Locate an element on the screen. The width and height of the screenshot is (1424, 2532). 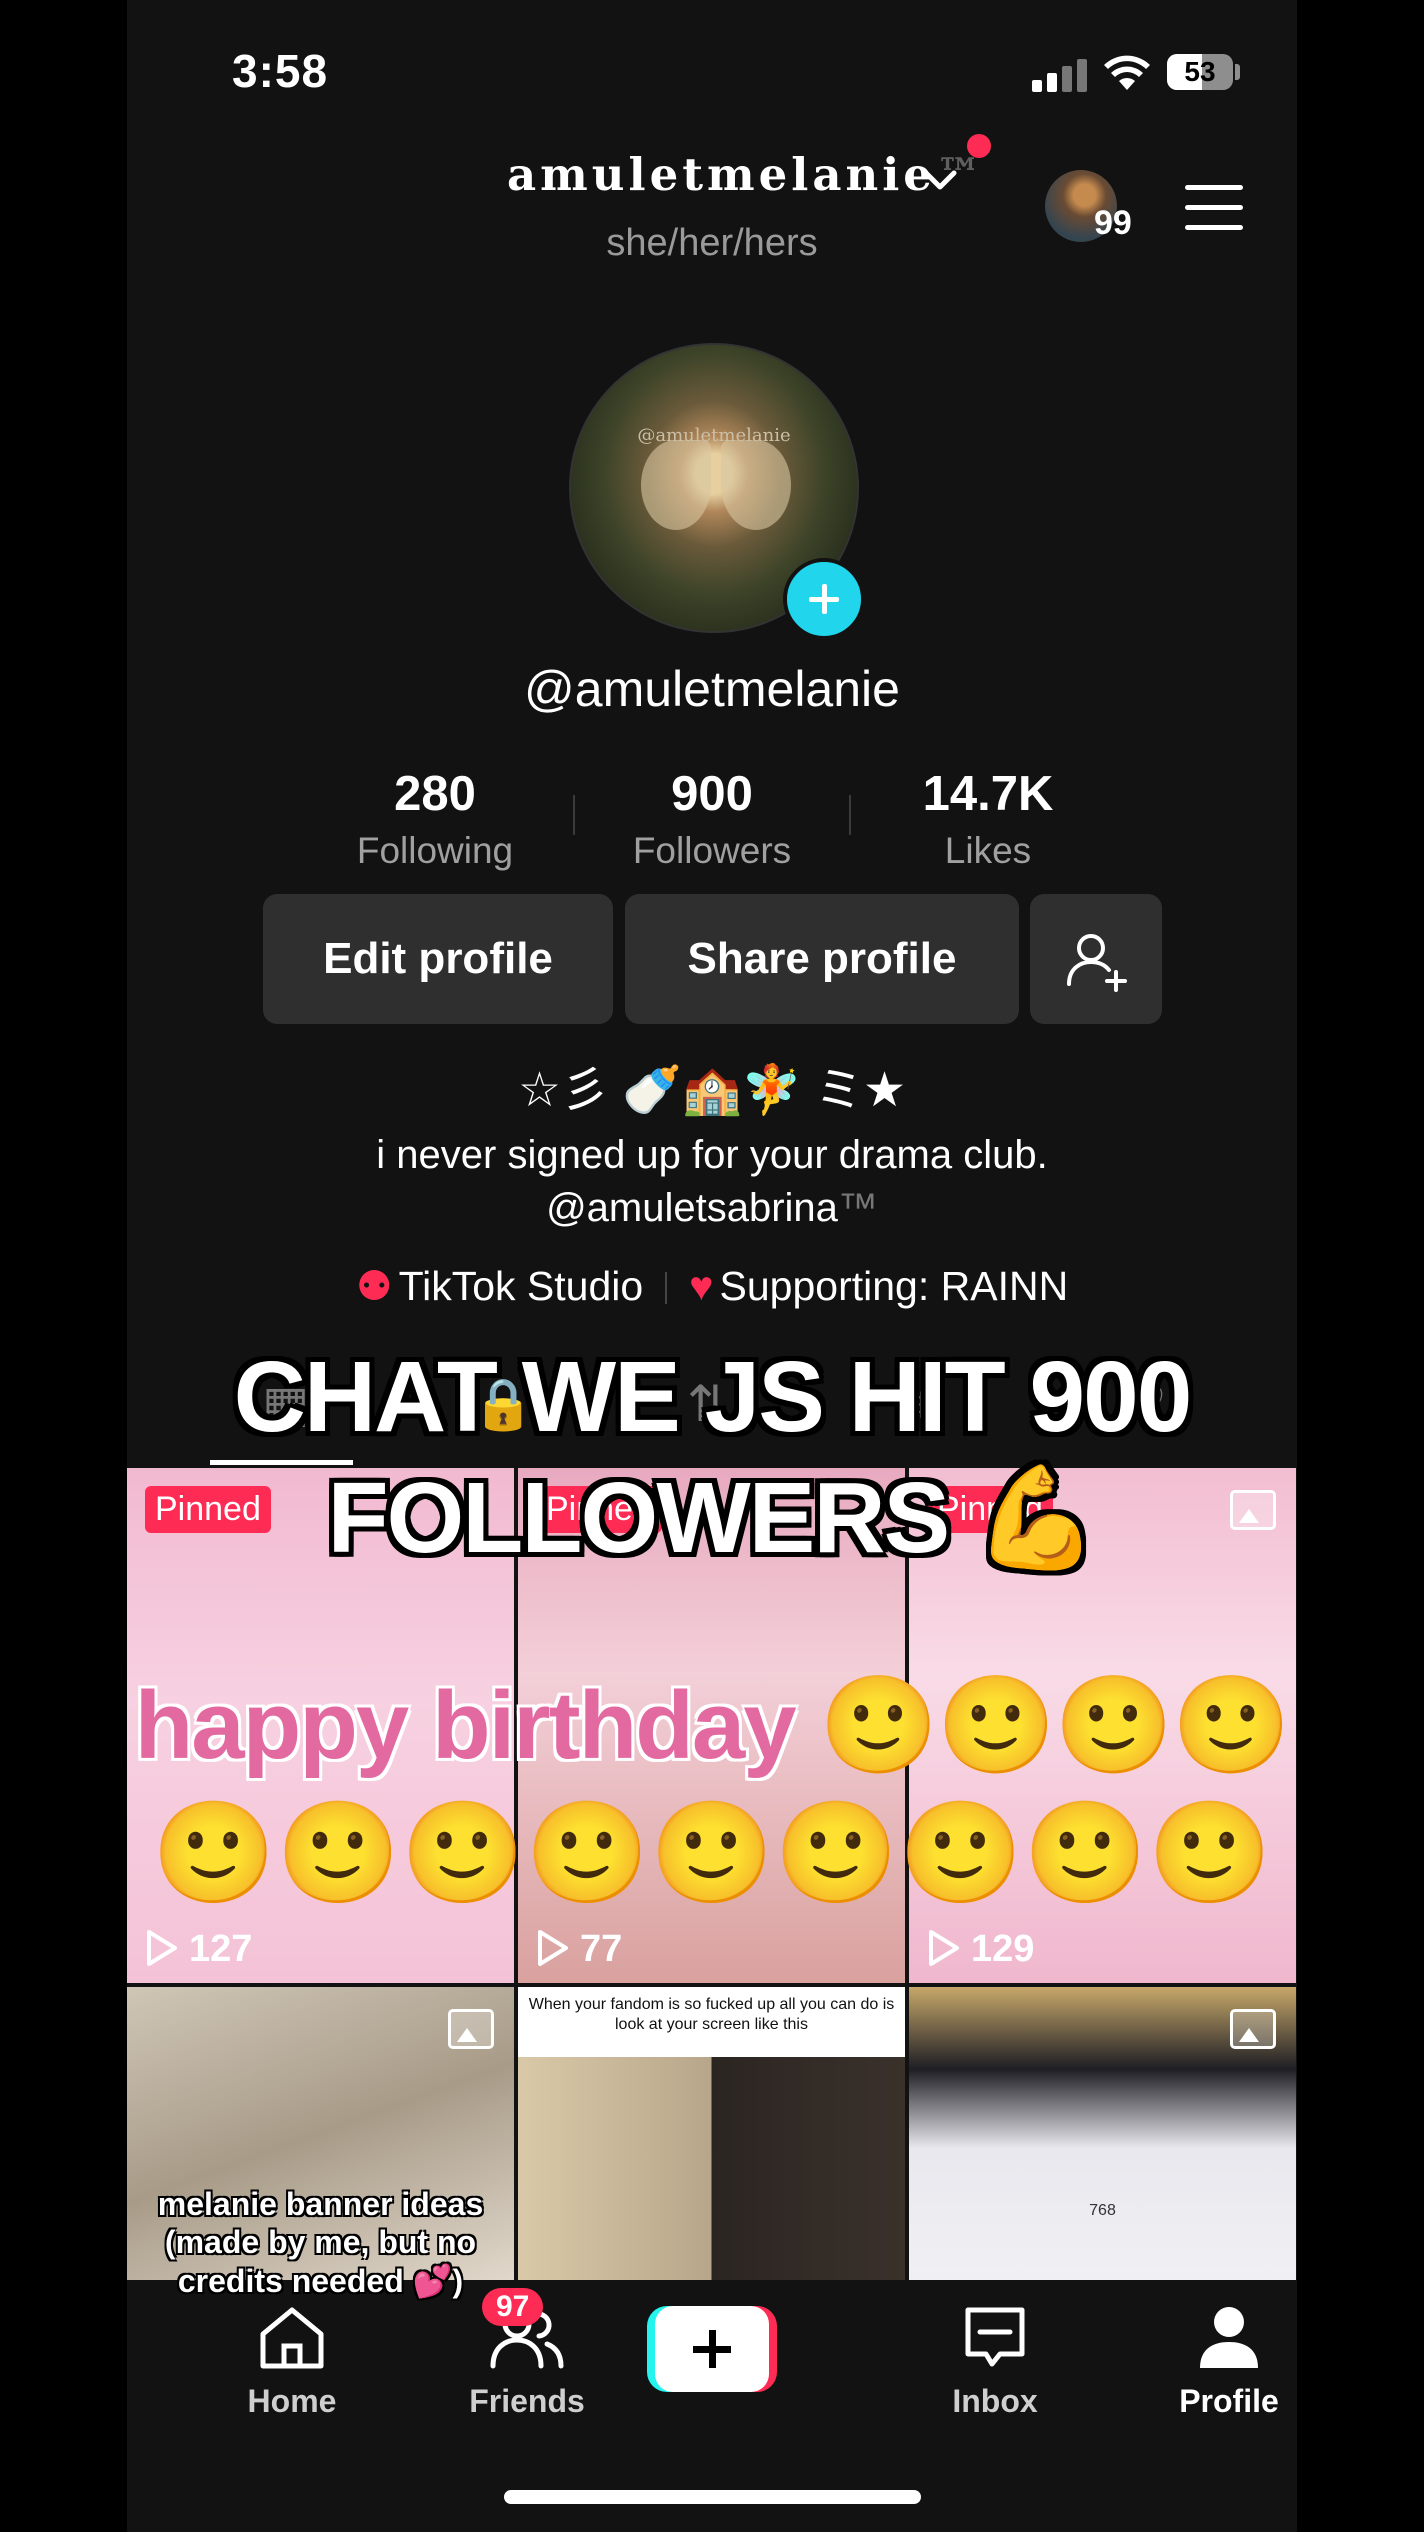
stat-followers: 900 Followers is located at coordinates (712, 819).